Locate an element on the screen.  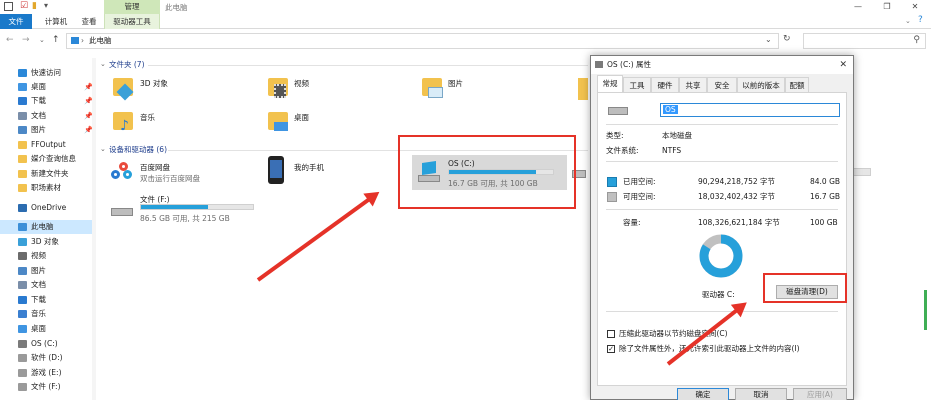
cancel-button: 取消 is located at coordinates (761, 394).